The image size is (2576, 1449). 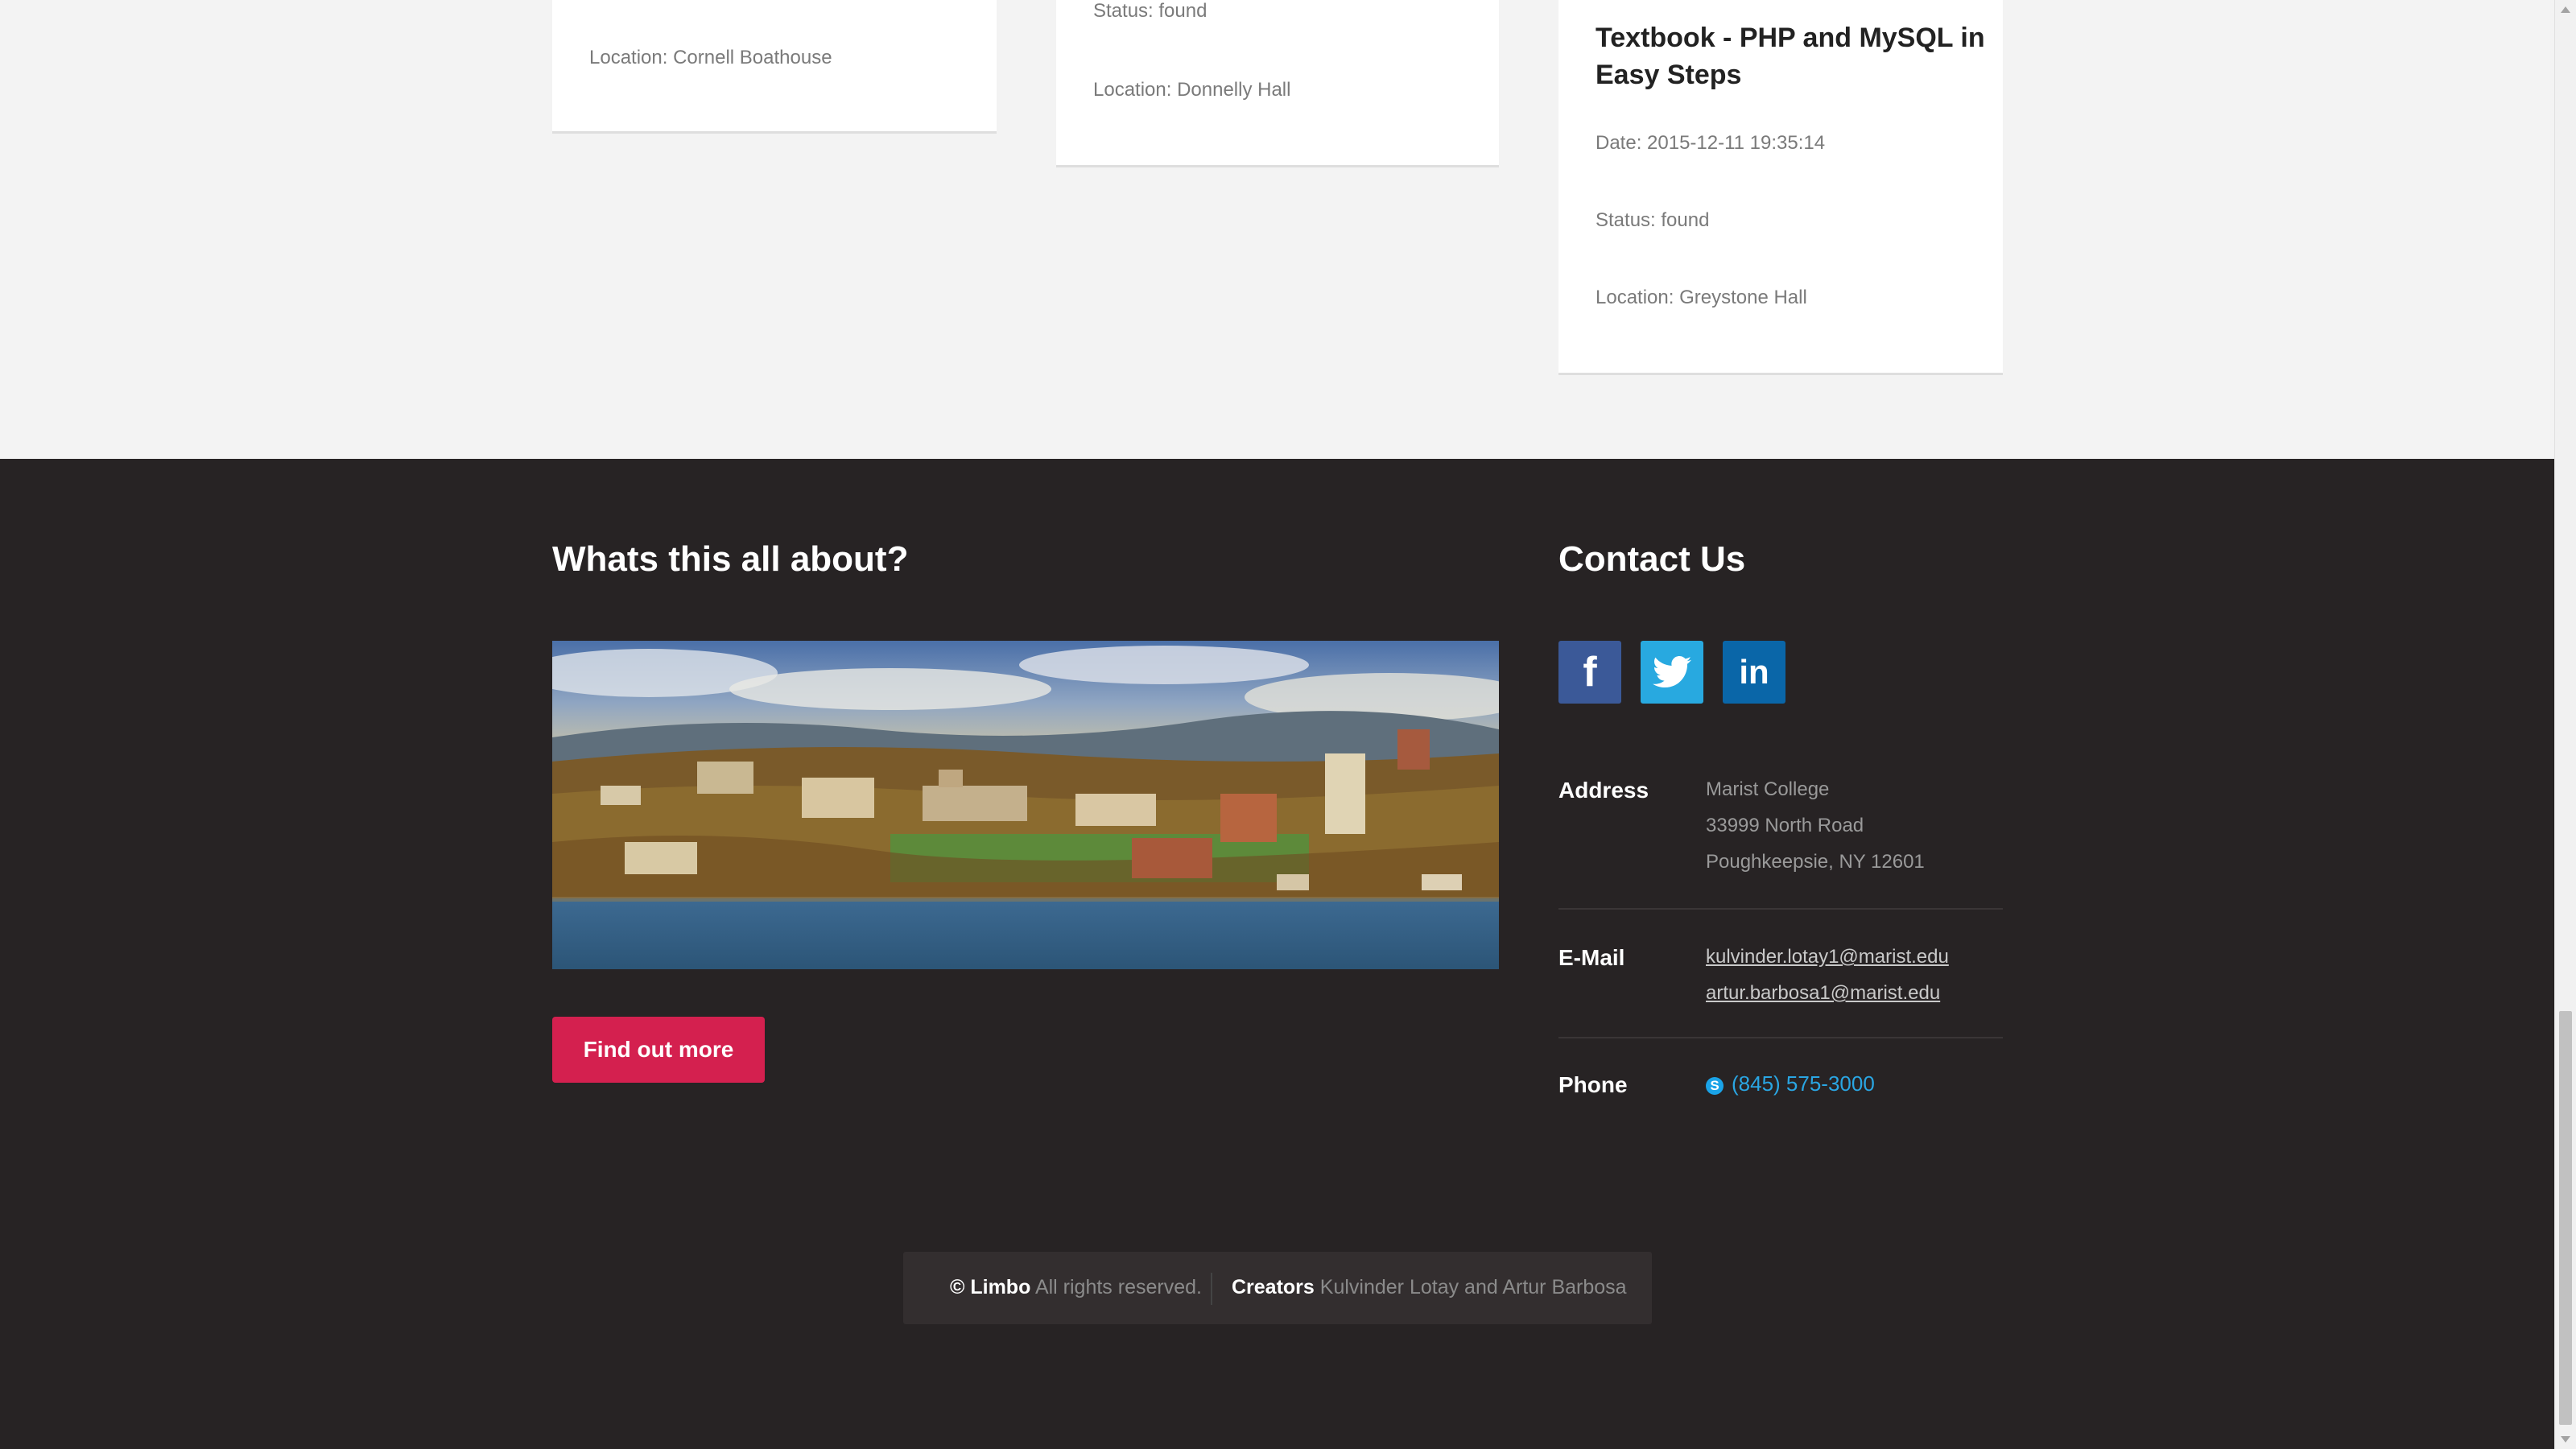 I want to click on address-line: Poughkeepsie, NY 12601, so click(x=1815, y=862).